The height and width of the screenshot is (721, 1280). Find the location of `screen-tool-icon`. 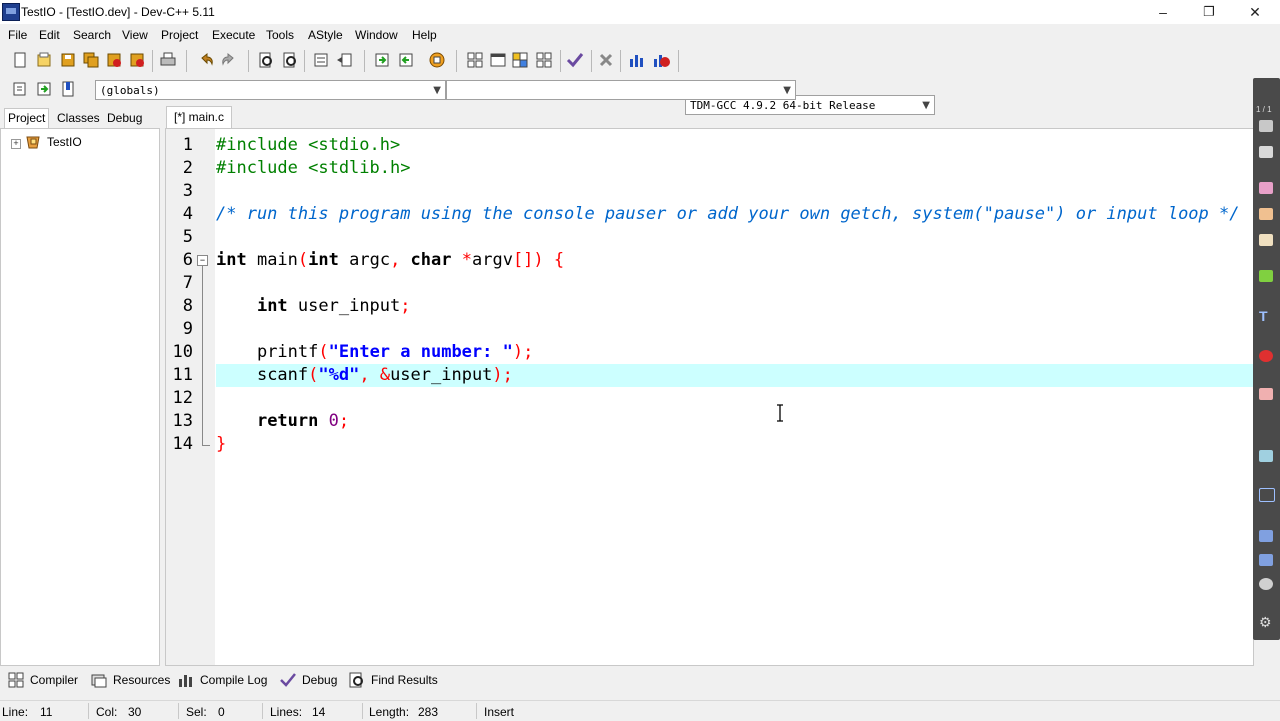

screen-tool-icon is located at coordinates (1266, 456).